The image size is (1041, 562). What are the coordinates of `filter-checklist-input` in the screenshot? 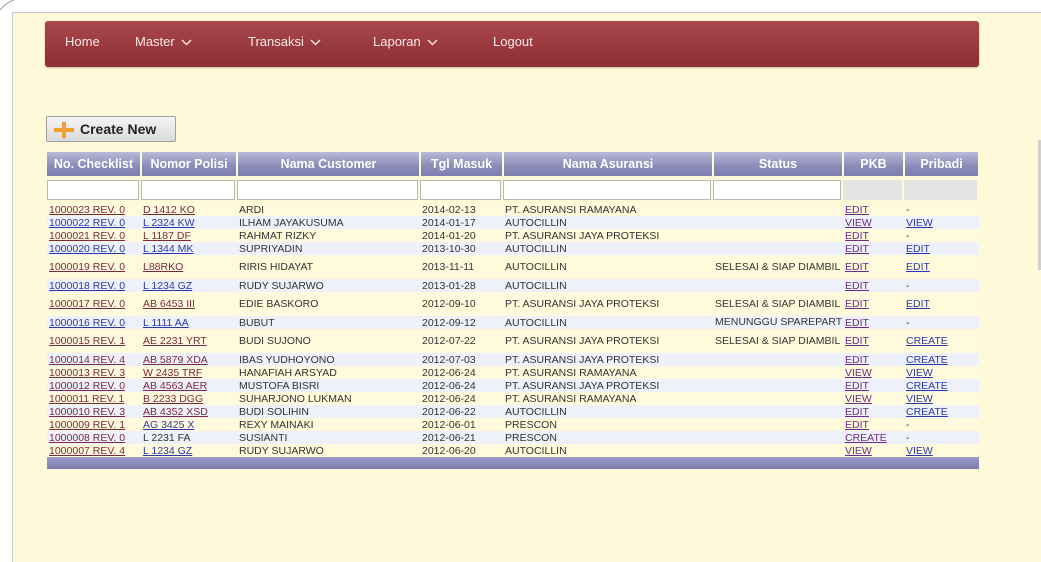 It's located at (93, 189).